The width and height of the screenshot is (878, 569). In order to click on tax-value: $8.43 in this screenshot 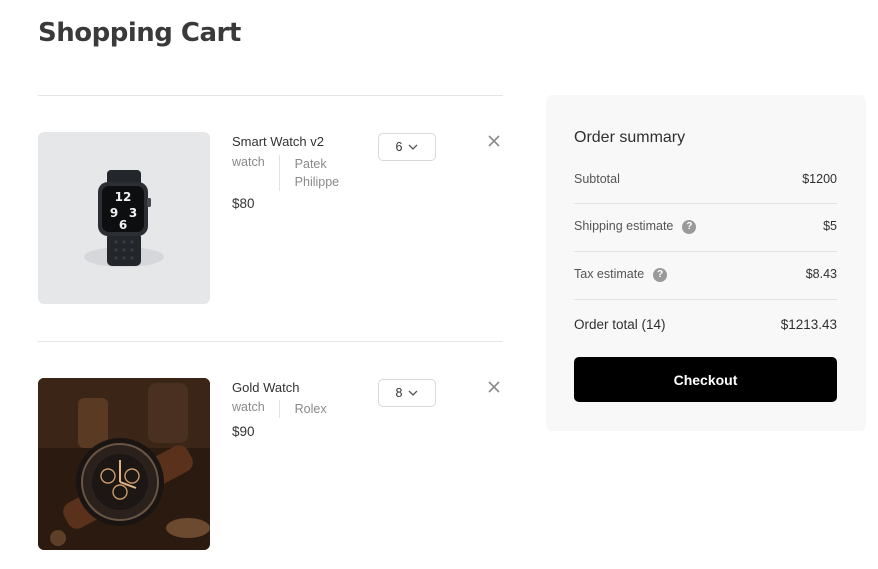, I will do `click(821, 274)`.